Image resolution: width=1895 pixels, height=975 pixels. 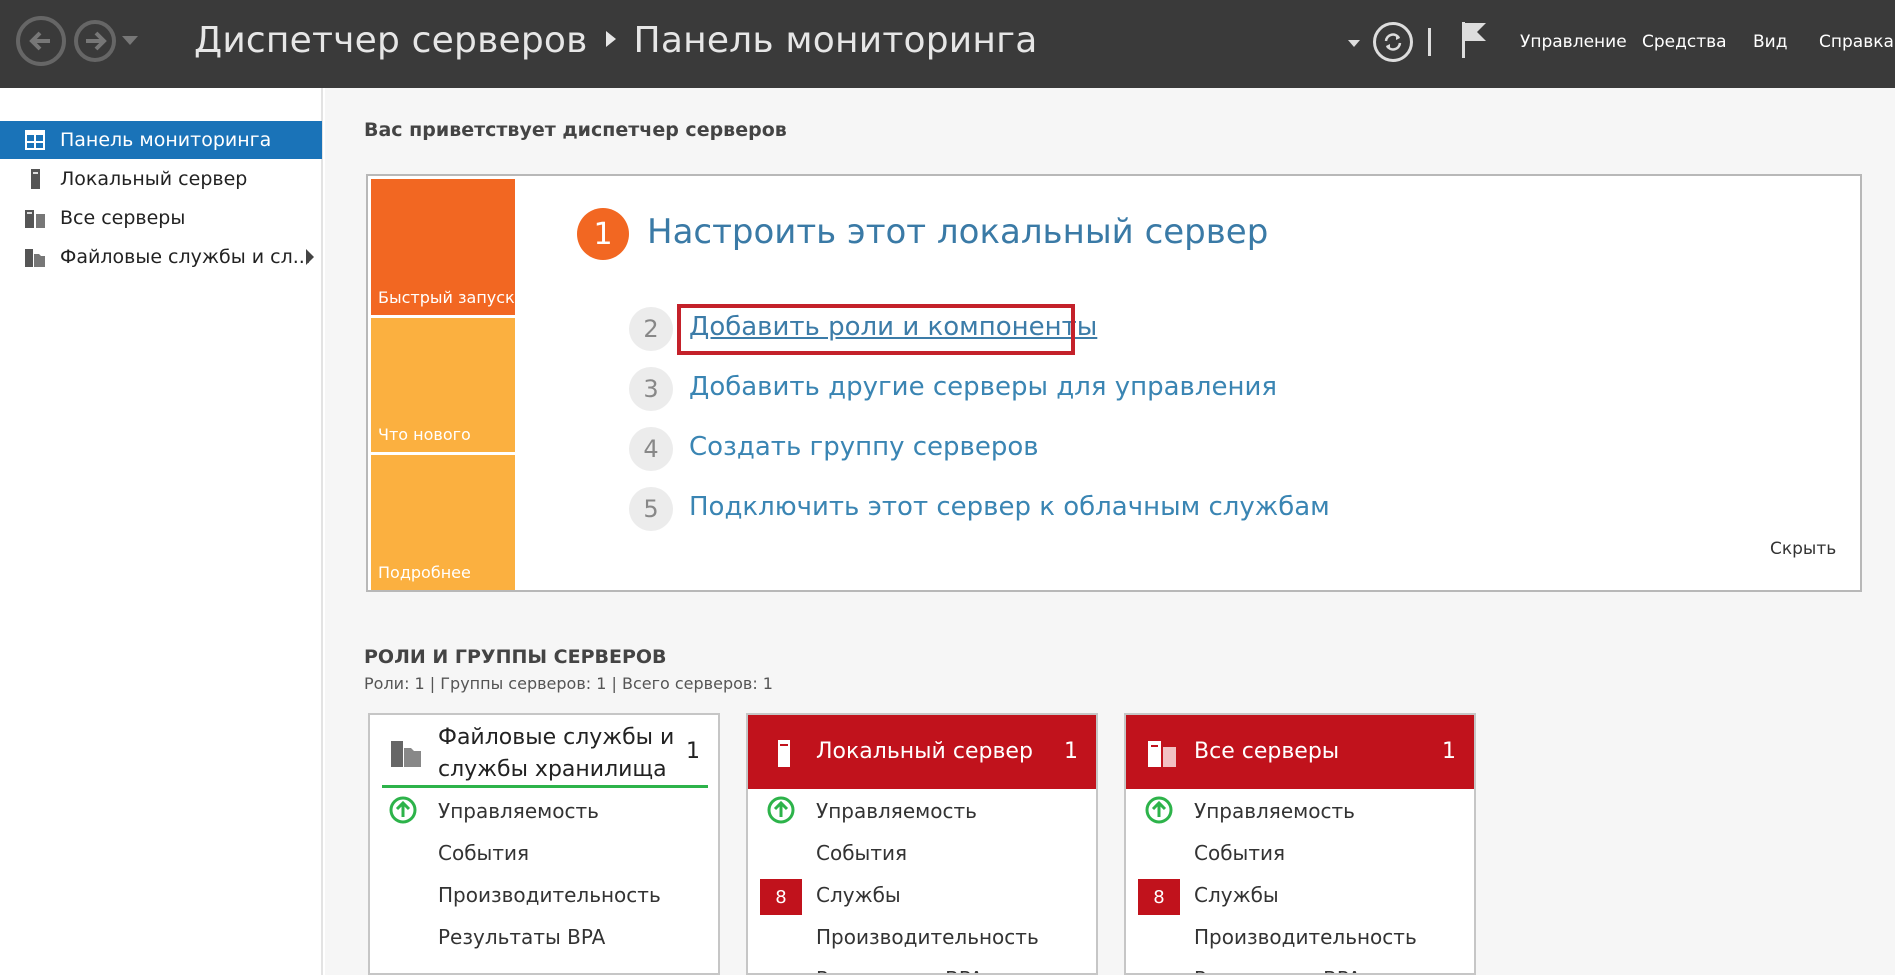 I want to click on menu-help: Справка, so click(x=1856, y=42).